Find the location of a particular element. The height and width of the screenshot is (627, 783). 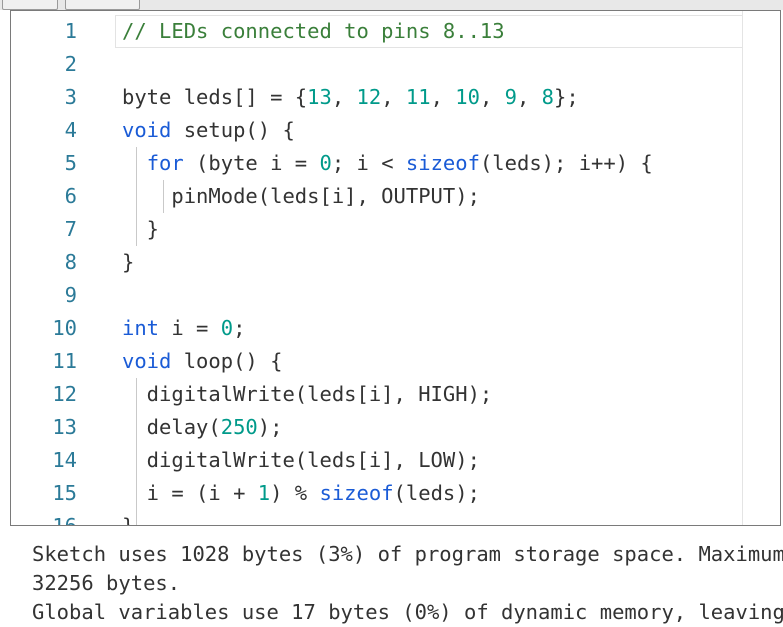

toolbar-button-verify is located at coordinates (30, 5).